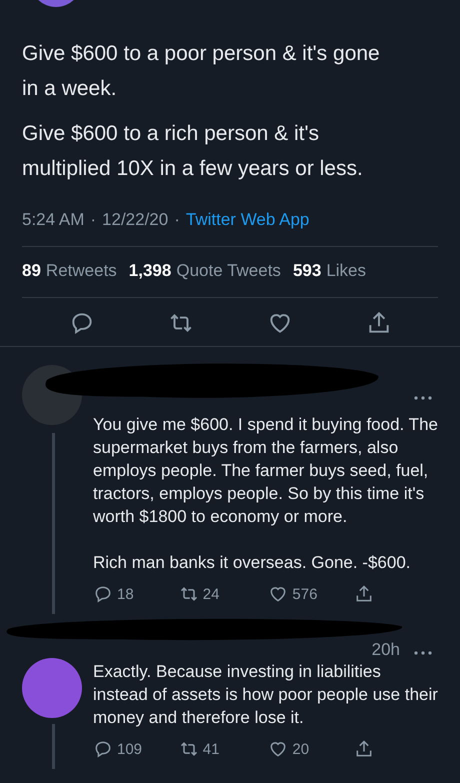  I want to click on stat-count: 89, so click(31, 271).